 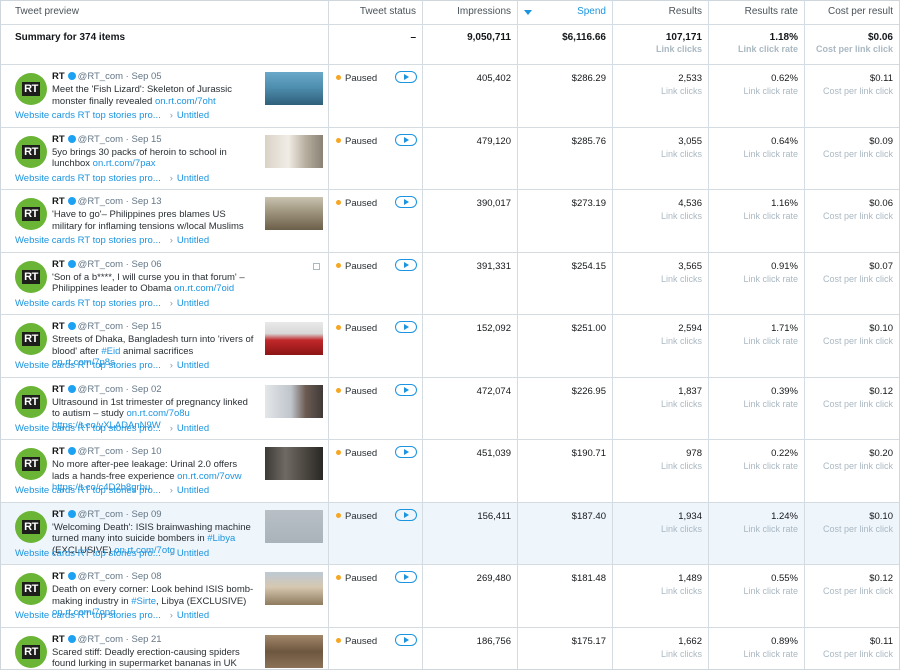 What do you see at coordinates (338, 452) in the screenshot?
I see `paused-dot-icon` at bounding box center [338, 452].